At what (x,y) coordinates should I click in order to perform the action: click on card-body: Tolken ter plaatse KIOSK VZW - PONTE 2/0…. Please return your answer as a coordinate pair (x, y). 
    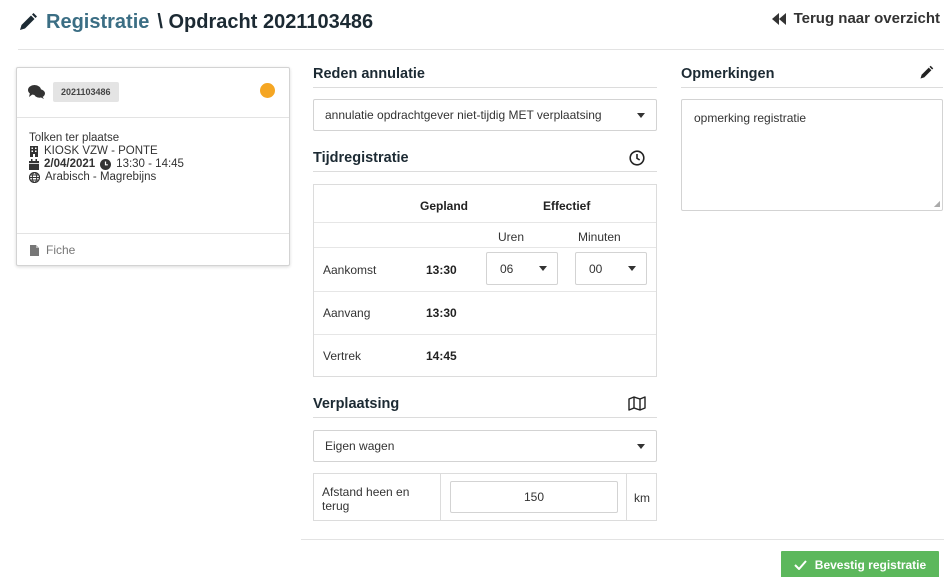
    Looking at the image, I should click on (153, 151).